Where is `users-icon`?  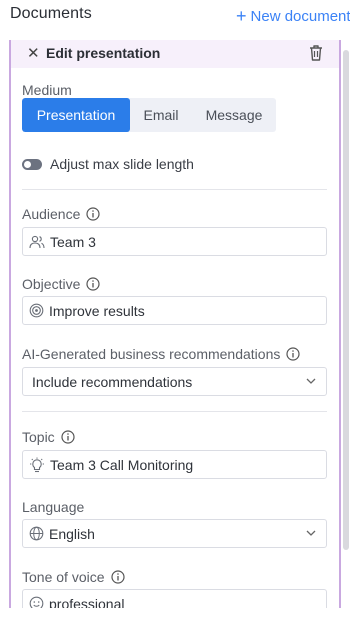 users-icon is located at coordinates (37, 241).